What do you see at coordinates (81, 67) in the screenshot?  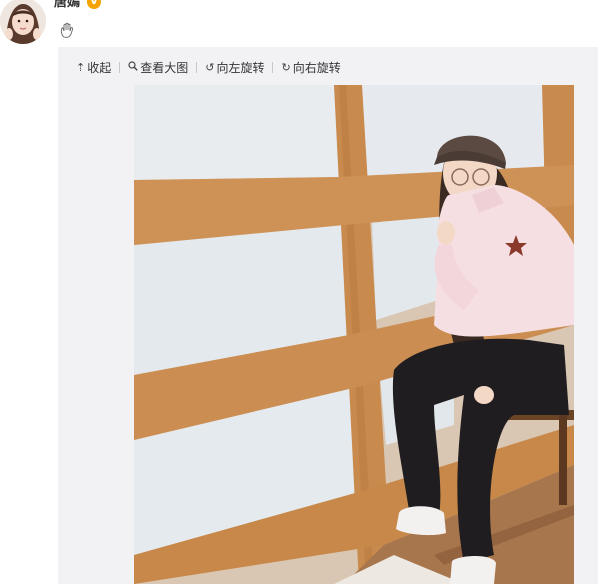 I see `arrow-up-icon: ⇡` at bounding box center [81, 67].